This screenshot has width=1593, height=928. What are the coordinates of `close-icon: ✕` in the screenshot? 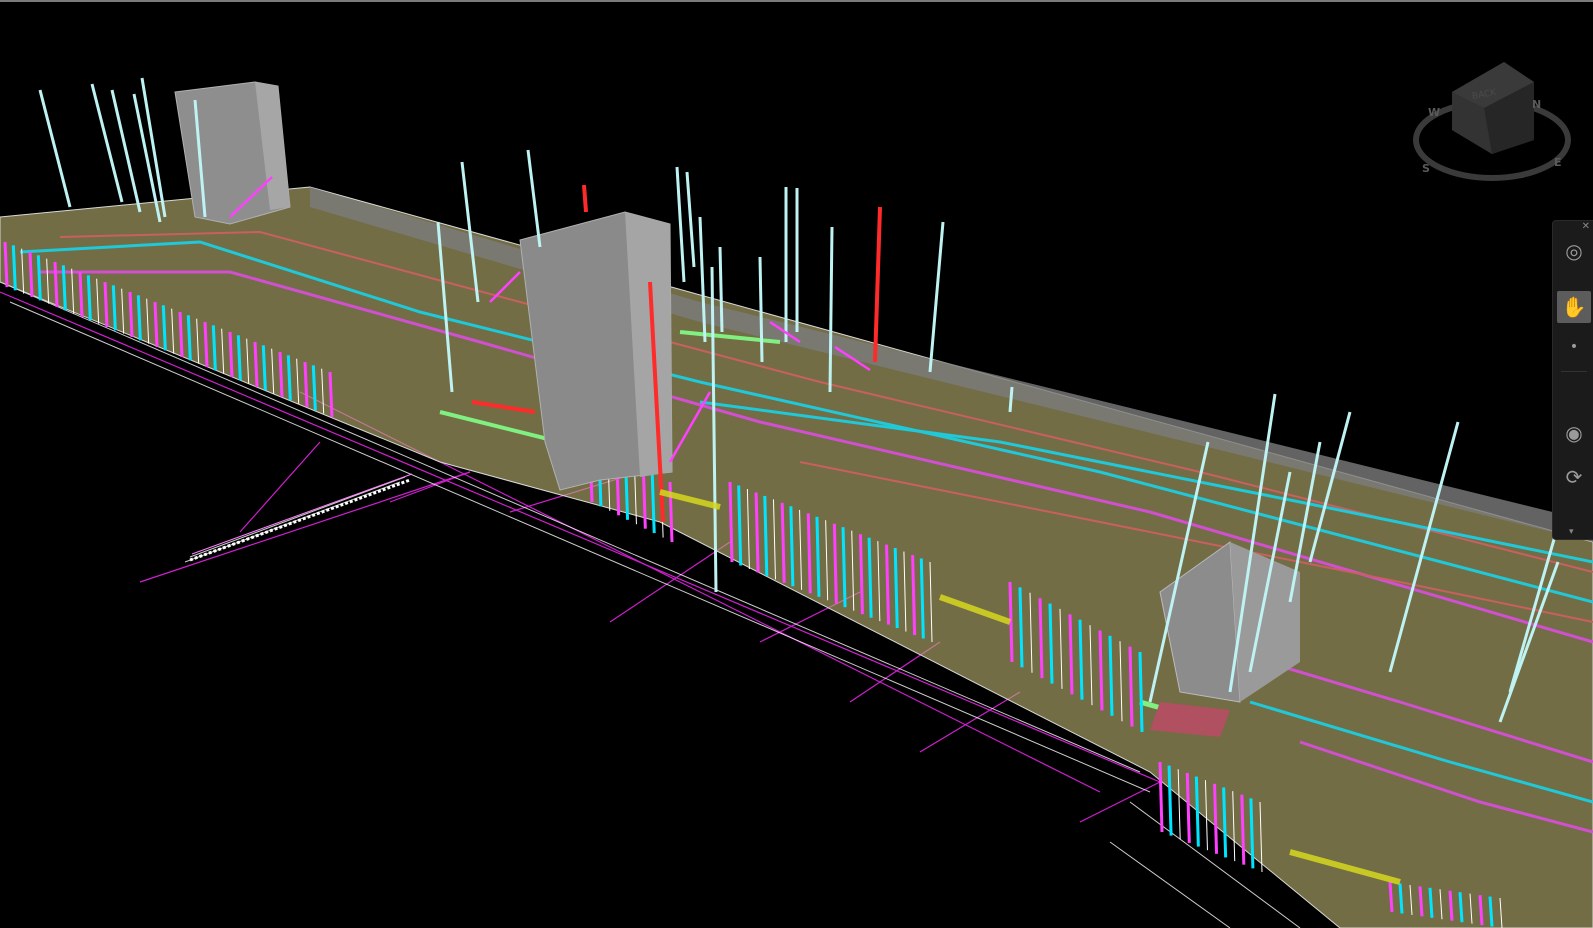 It's located at (1586, 226).